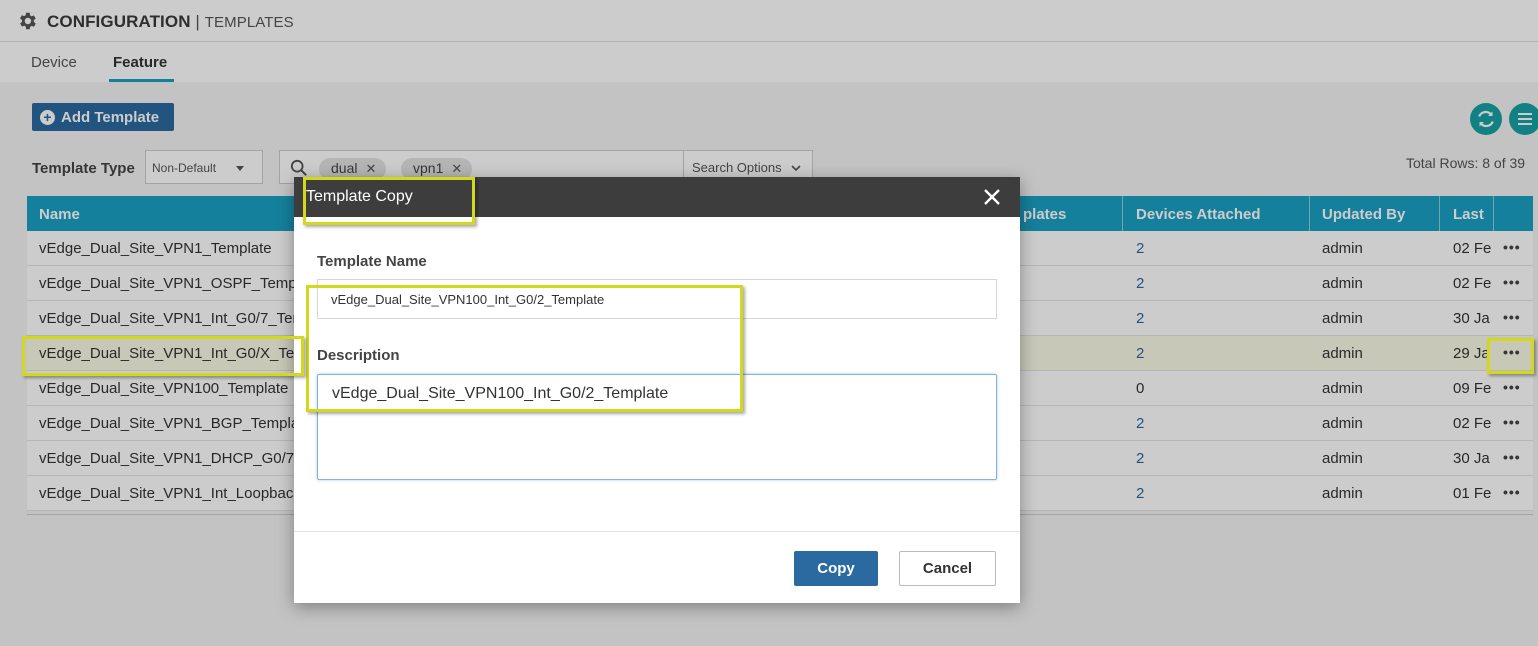 This screenshot has width=1538, height=646. What do you see at coordinates (372, 261) in the screenshot?
I see `template-name-label: Template Name` at bounding box center [372, 261].